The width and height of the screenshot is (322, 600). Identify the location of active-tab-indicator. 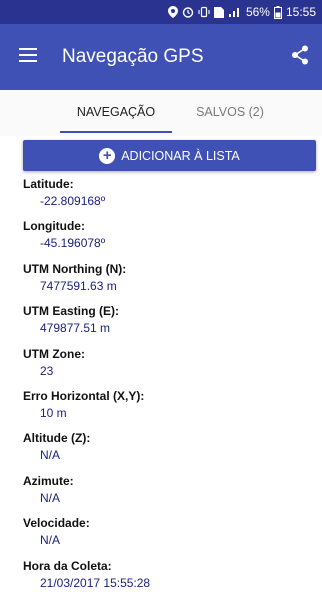
(116, 132).